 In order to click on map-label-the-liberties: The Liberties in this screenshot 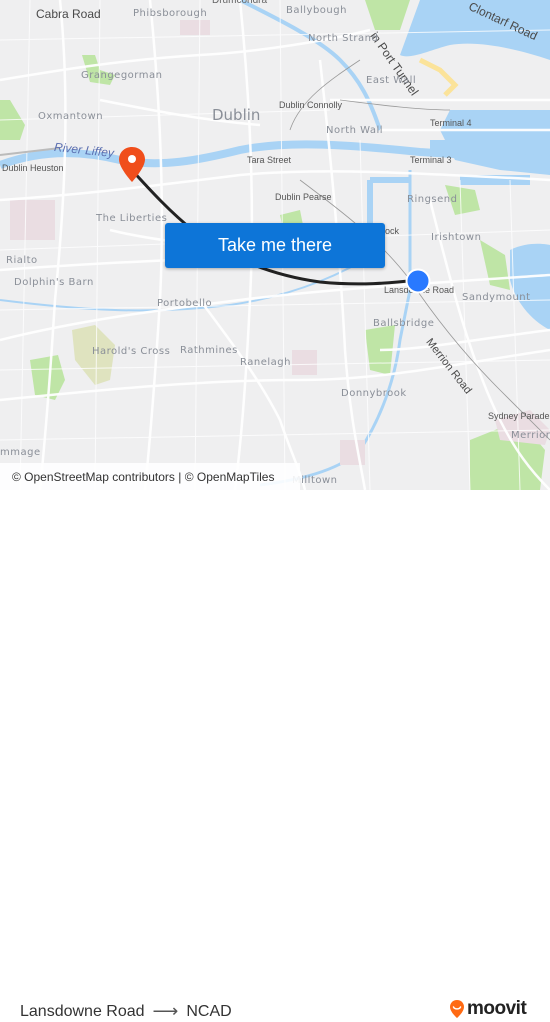, I will do `click(132, 218)`.